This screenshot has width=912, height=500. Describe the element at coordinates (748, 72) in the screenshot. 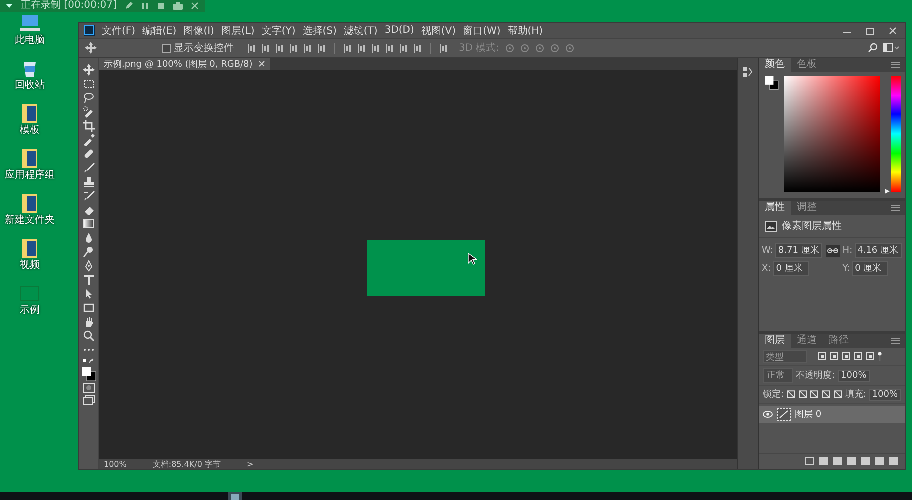

I see `panel-toggle-icon` at that location.